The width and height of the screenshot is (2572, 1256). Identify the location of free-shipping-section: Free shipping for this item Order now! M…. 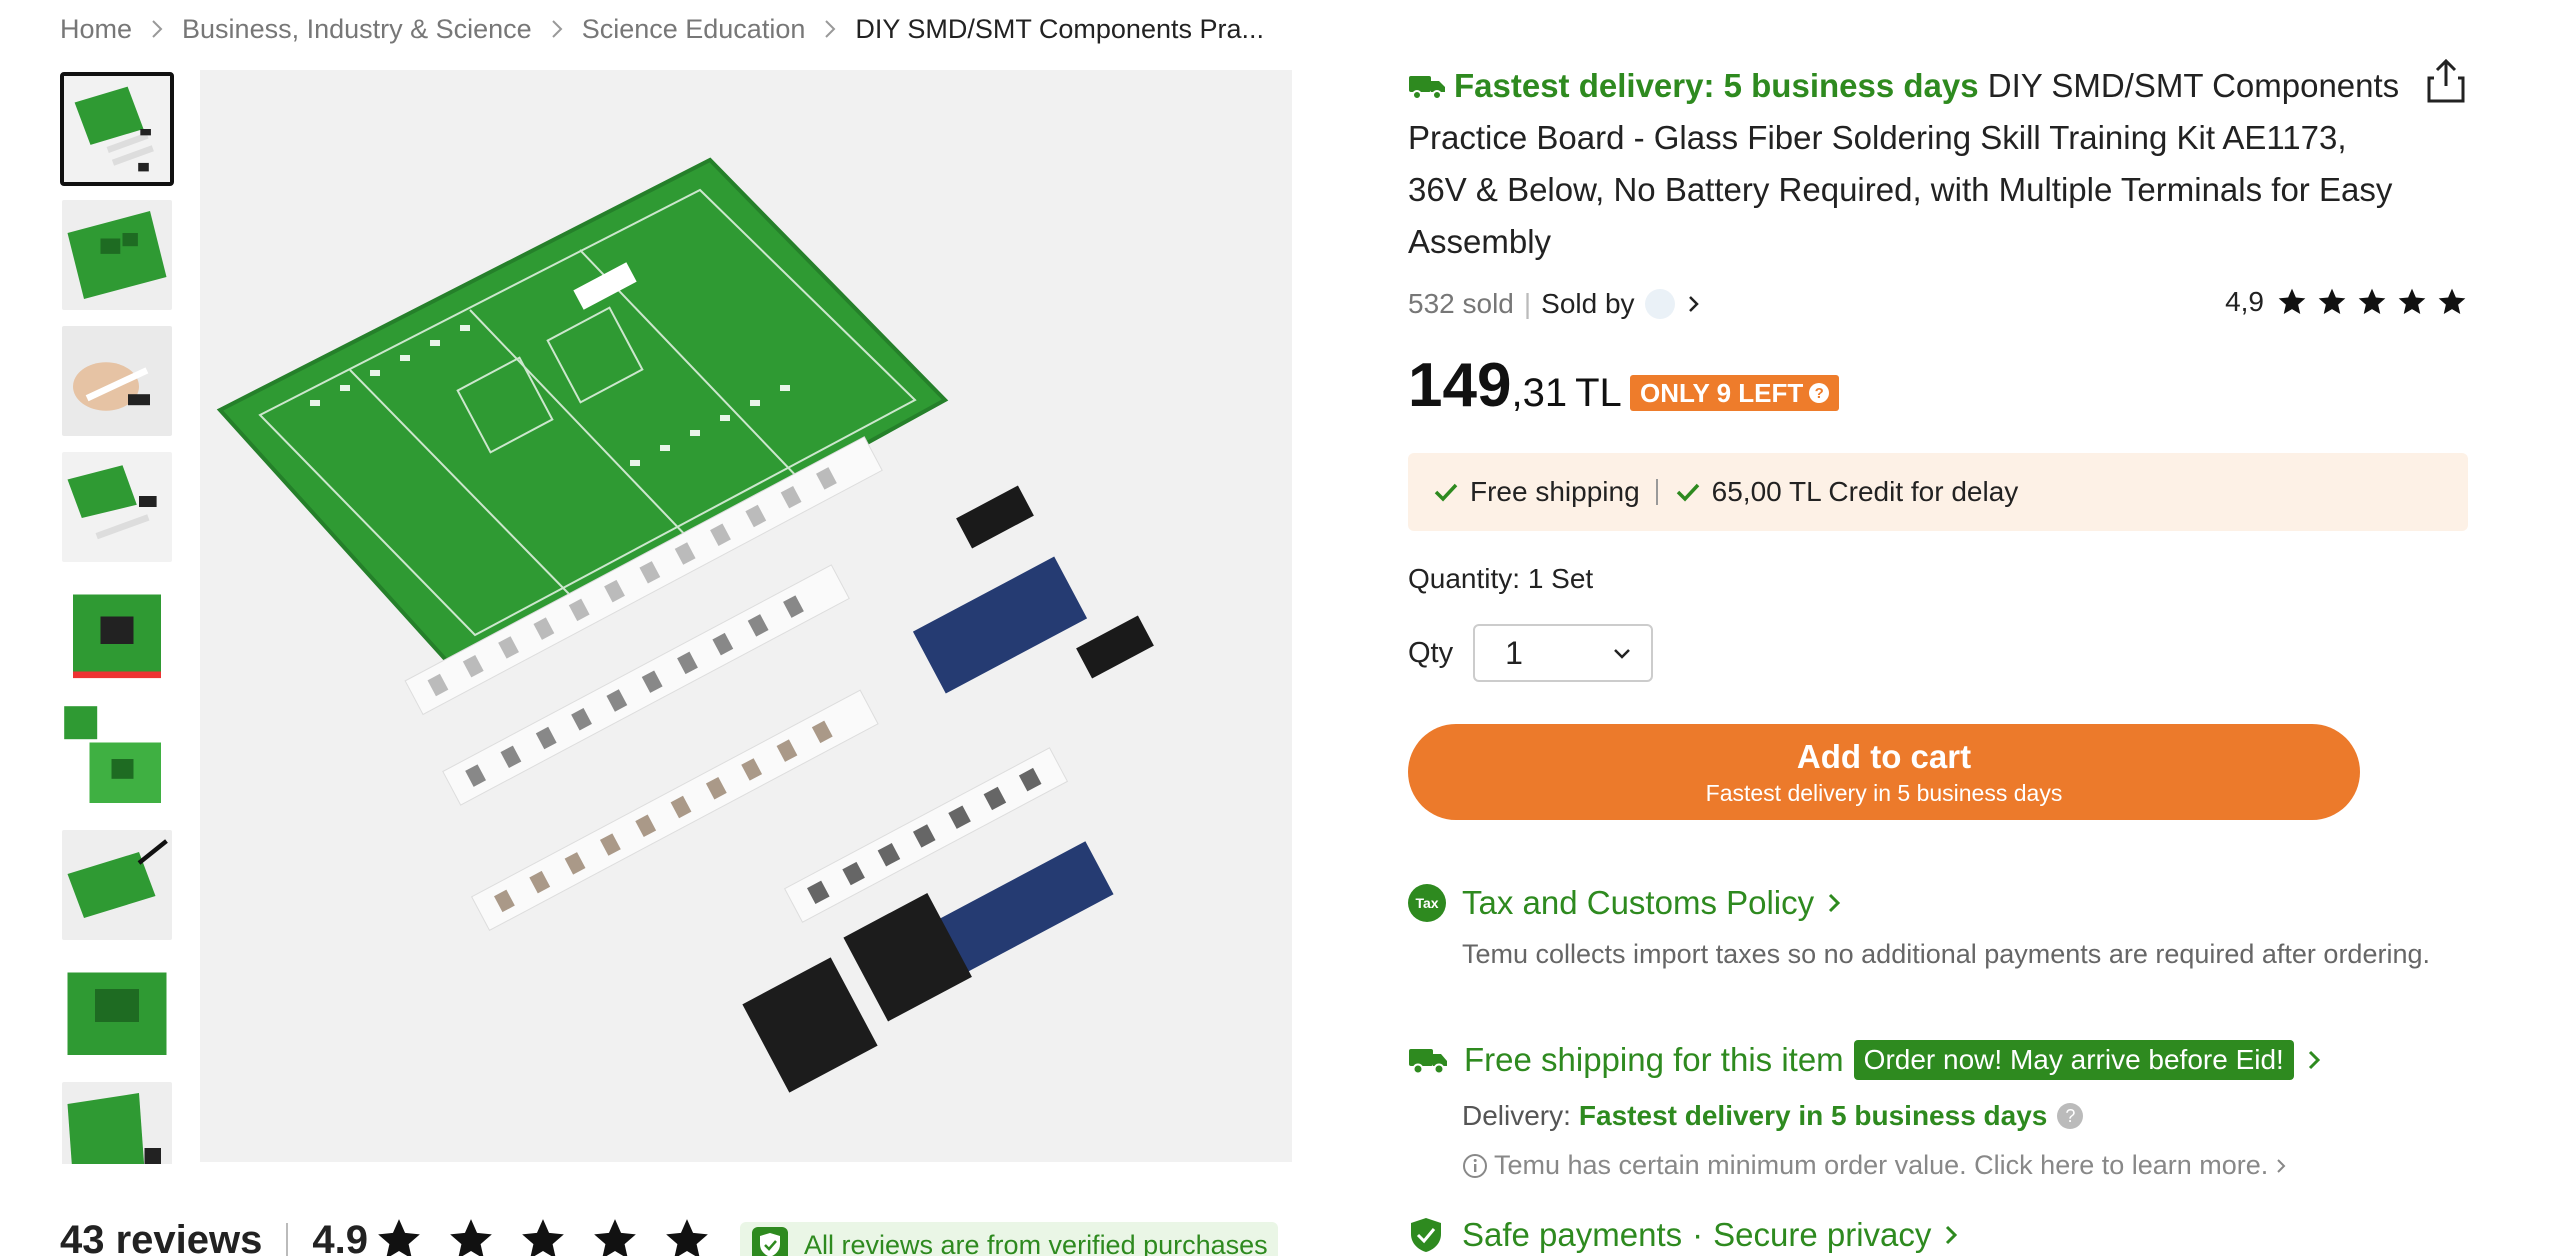
(1938, 1110).